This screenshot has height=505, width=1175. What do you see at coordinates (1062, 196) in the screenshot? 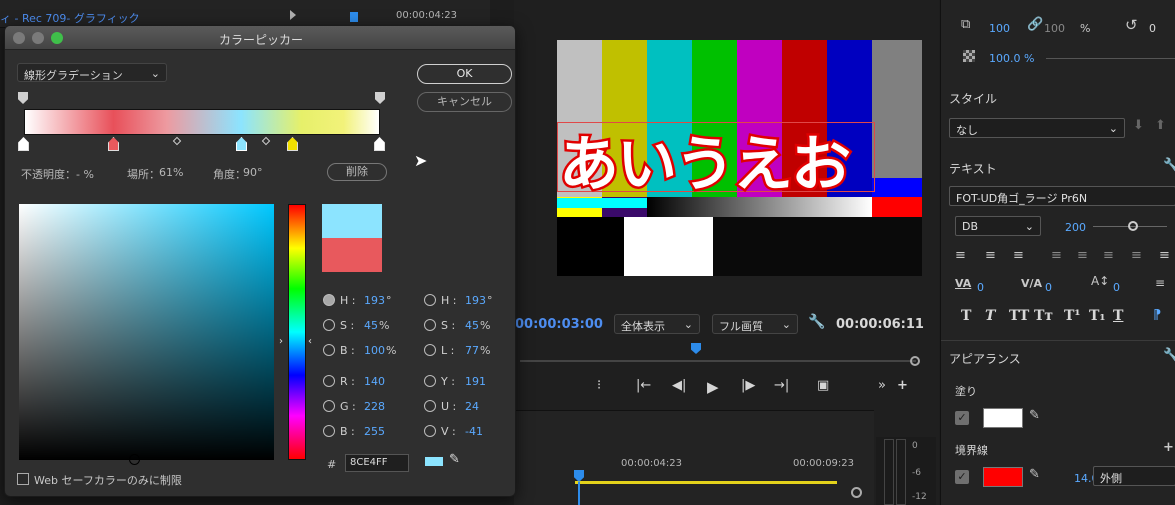
I see `font-select: FOT-UD角ゴ_ラージ Pr6N` at bounding box center [1062, 196].